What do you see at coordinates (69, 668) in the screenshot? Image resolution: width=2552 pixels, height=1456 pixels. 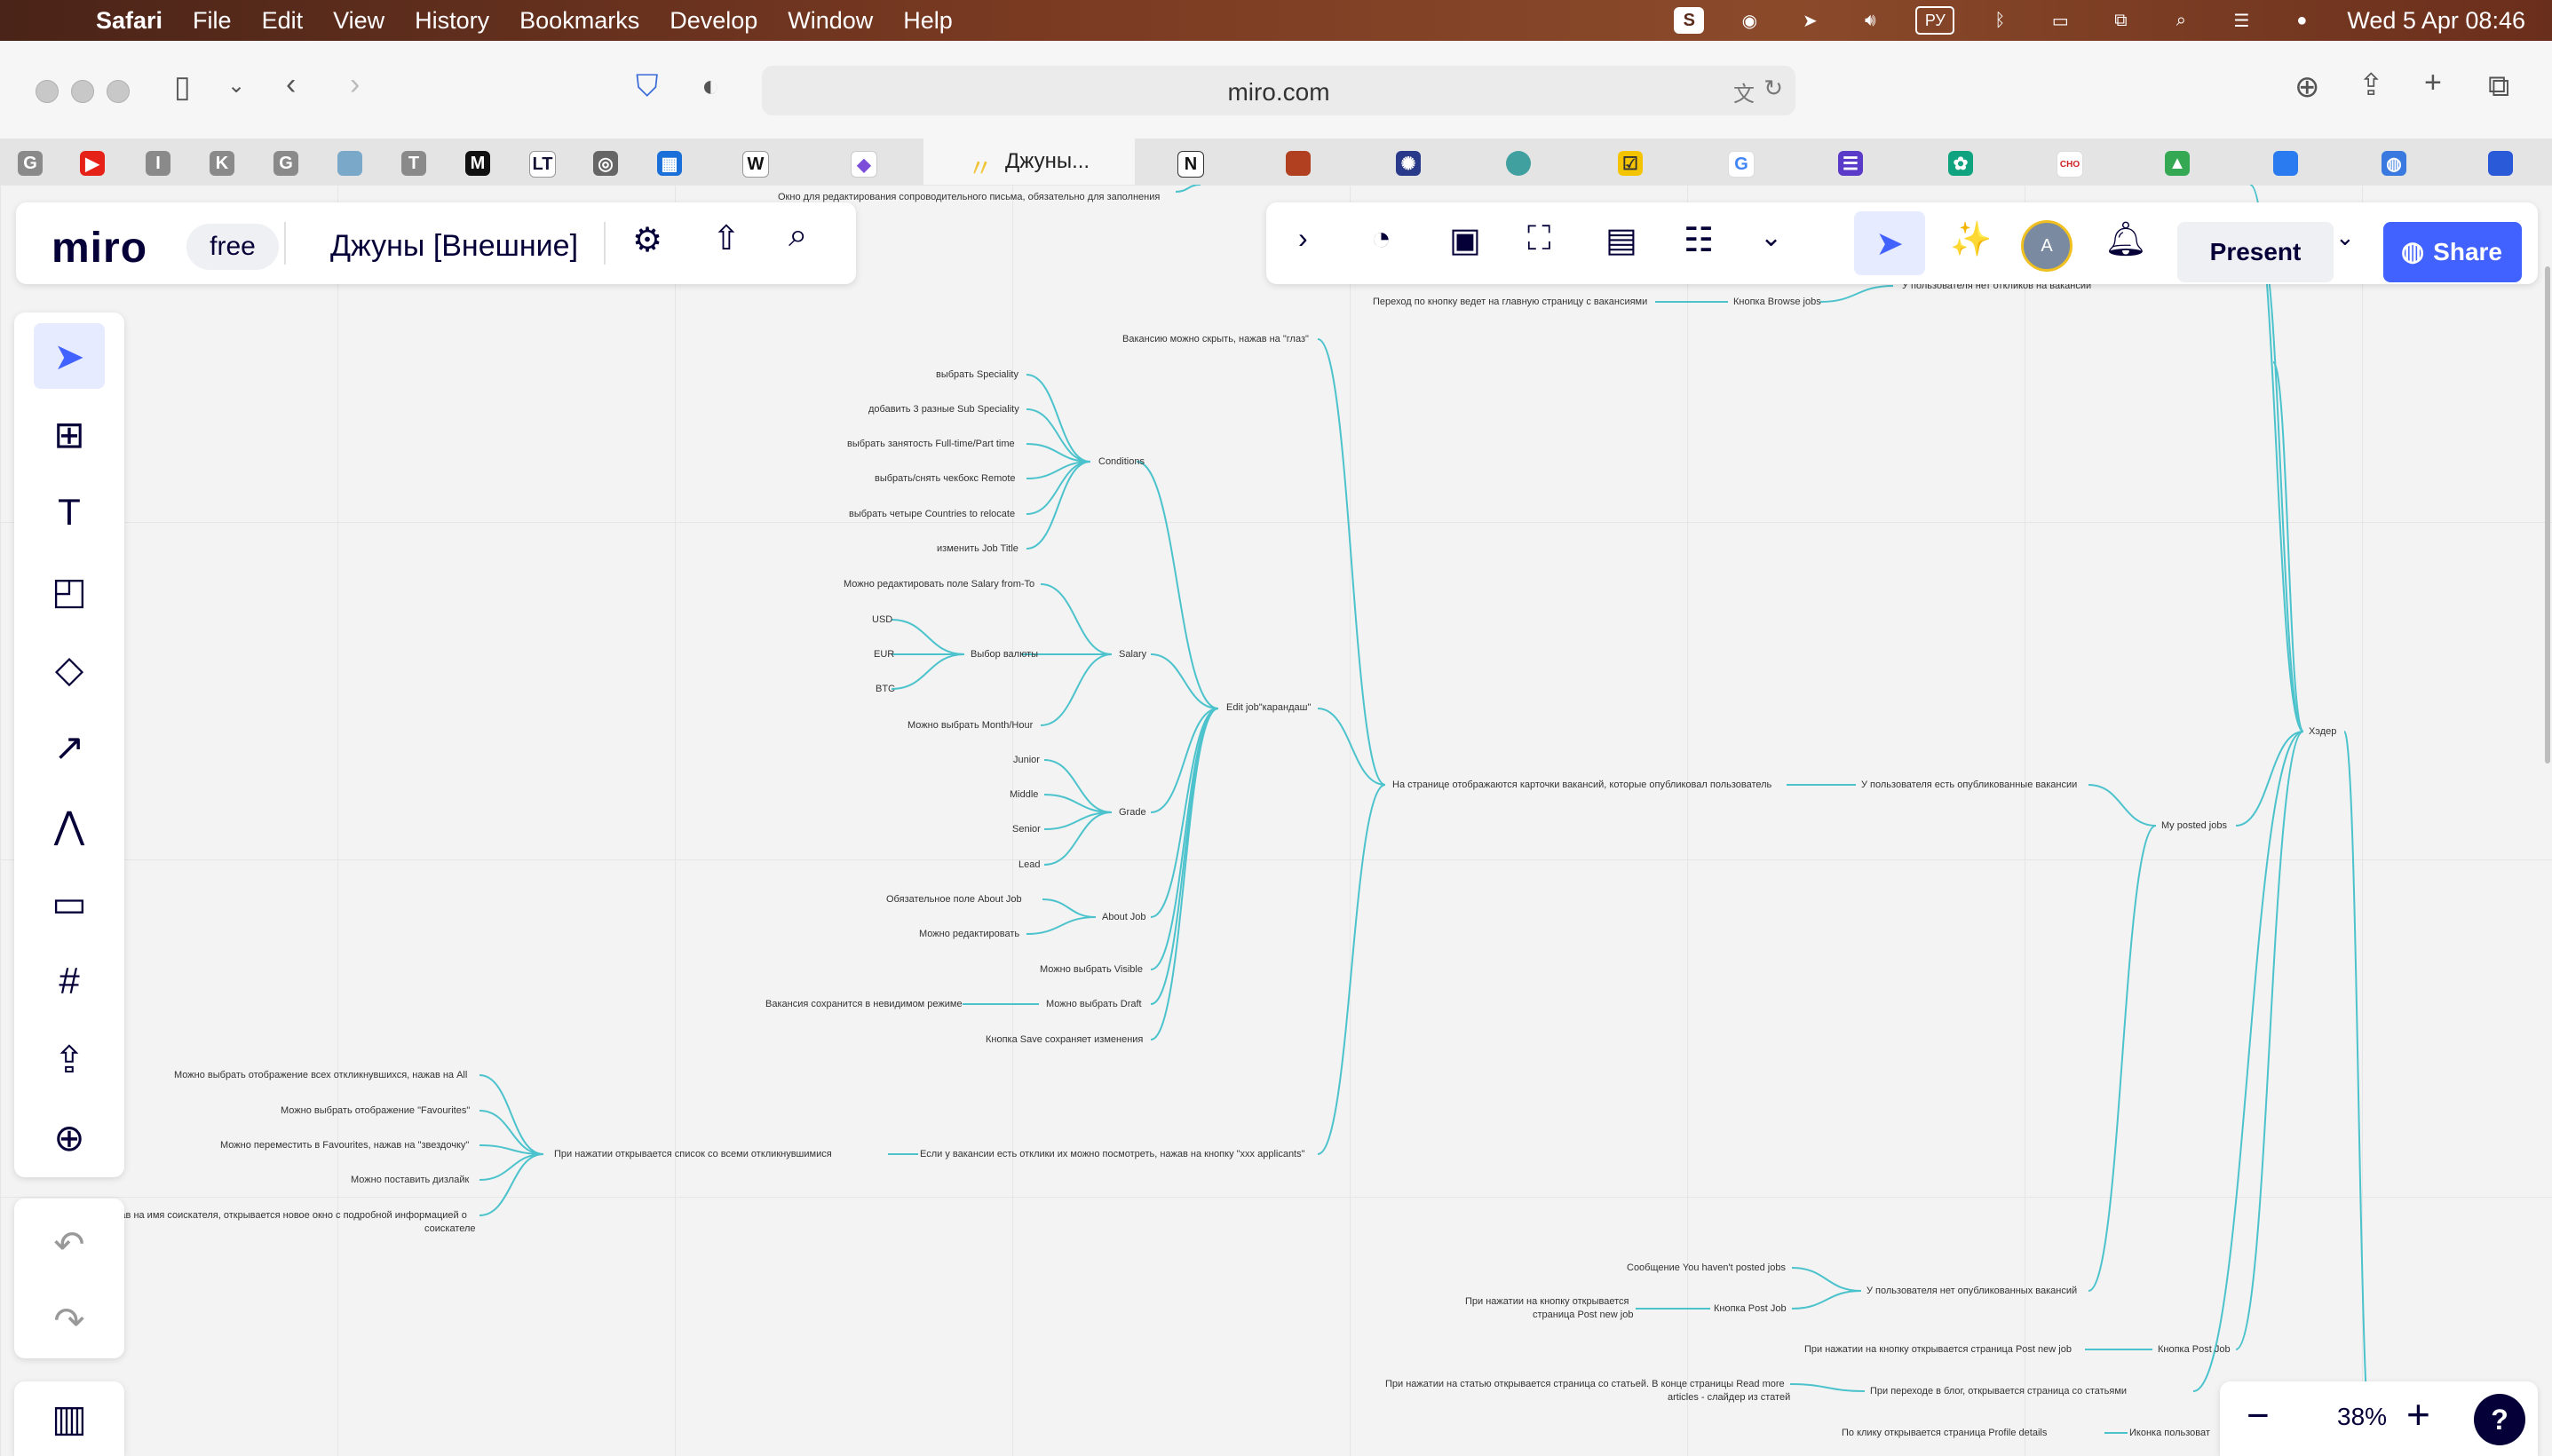 I see `shapes-tool-icon: ◇` at bounding box center [69, 668].